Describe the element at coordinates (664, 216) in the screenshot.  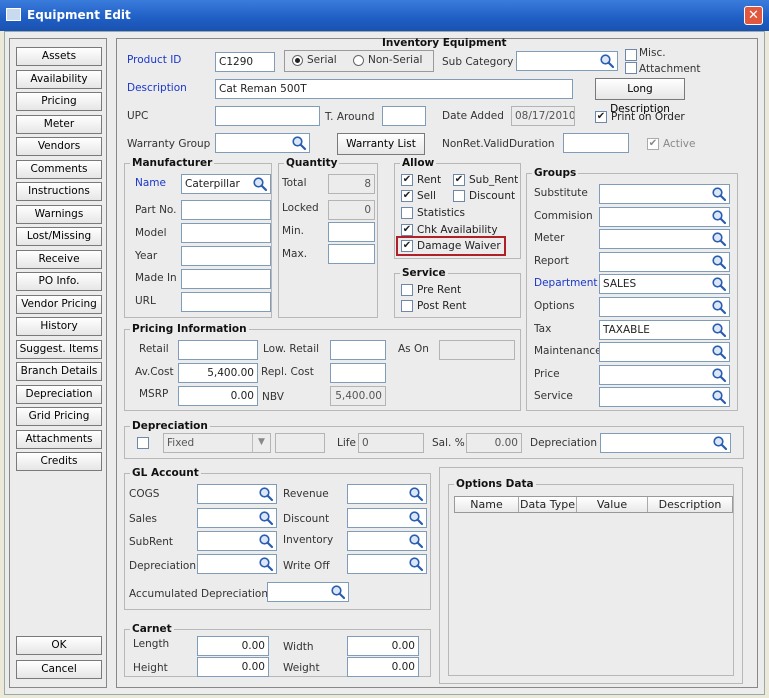
I see `group-commision-field` at that location.